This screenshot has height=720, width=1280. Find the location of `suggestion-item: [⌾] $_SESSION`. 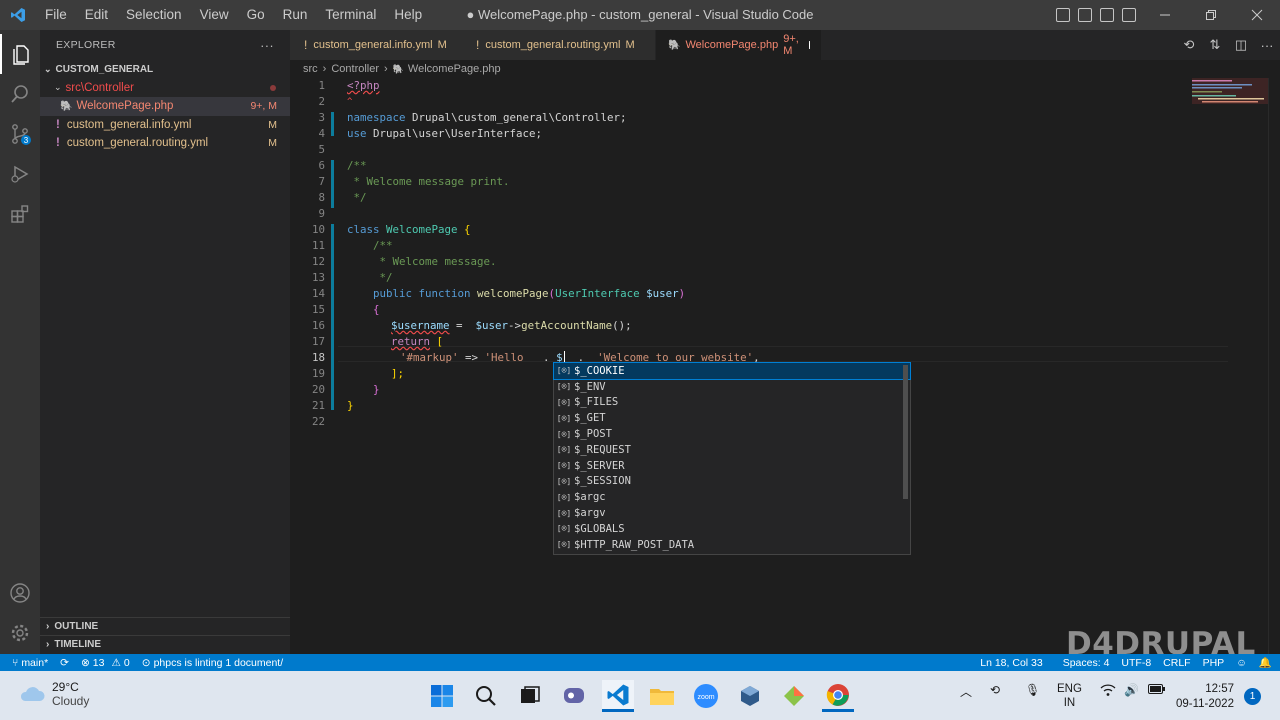

suggestion-item: [⌾] $_SESSION is located at coordinates (732, 482).